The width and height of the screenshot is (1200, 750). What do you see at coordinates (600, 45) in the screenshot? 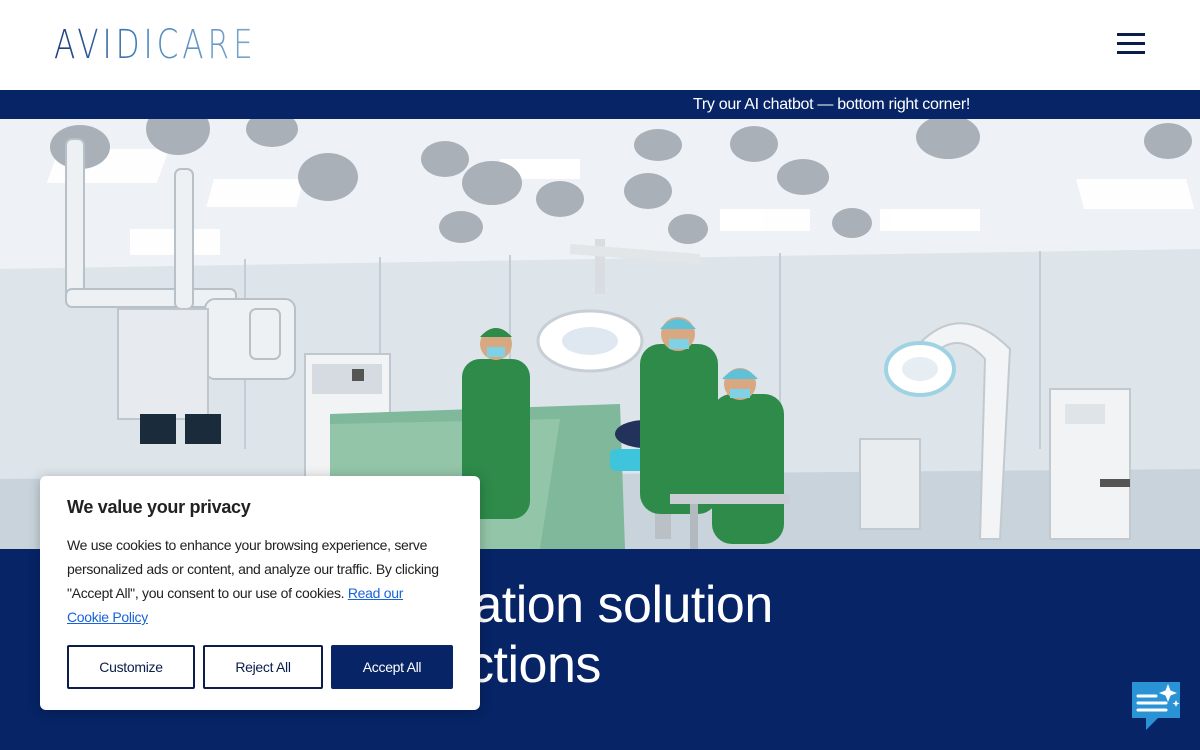
I see `site-header: AVIDICARE` at bounding box center [600, 45].